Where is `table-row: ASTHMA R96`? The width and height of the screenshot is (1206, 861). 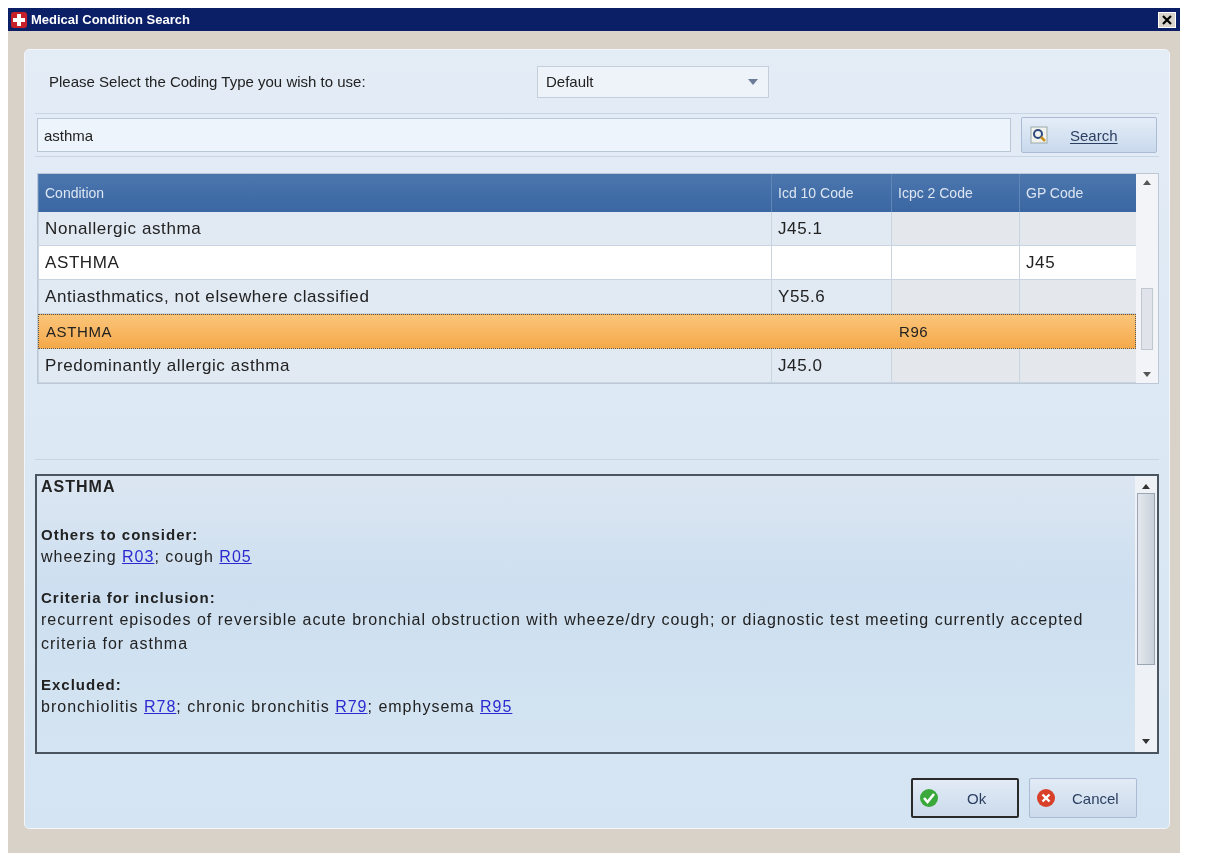 table-row: ASTHMA R96 is located at coordinates (587, 332).